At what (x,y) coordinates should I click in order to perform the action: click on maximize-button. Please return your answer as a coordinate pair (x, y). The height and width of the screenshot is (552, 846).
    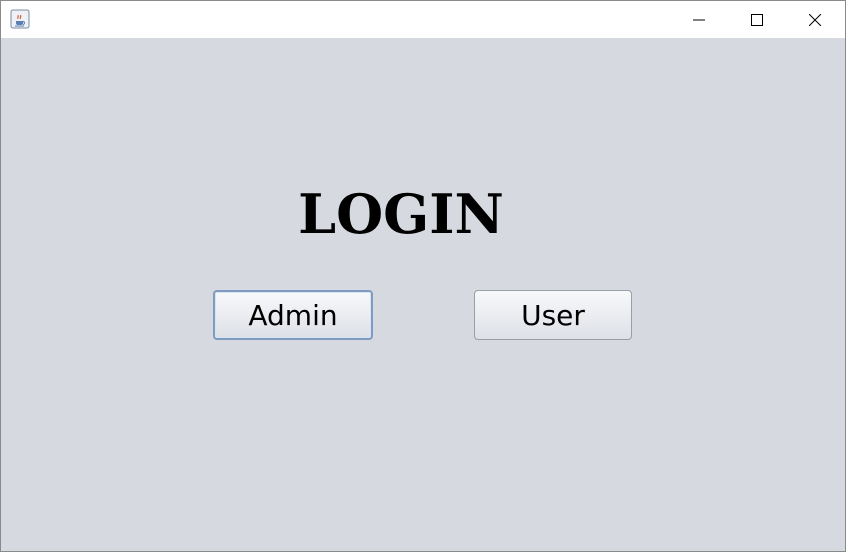
    Looking at the image, I should click on (757, 19).